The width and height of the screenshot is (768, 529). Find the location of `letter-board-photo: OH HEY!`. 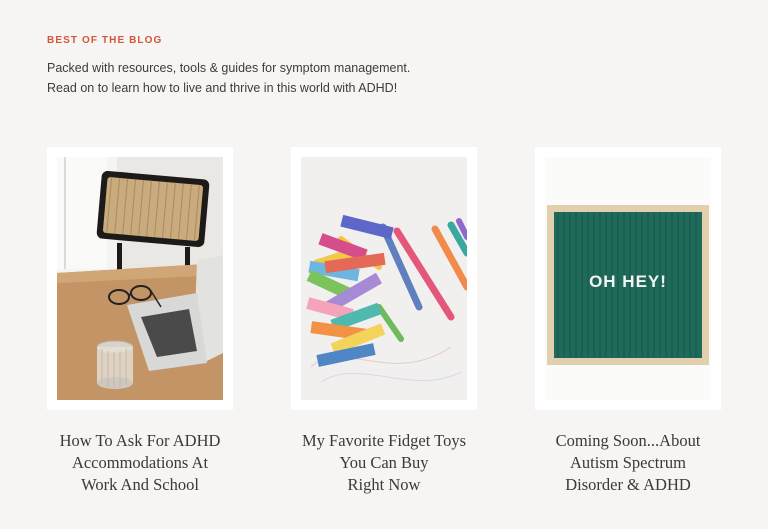

letter-board-photo: OH HEY! is located at coordinates (628, 278).